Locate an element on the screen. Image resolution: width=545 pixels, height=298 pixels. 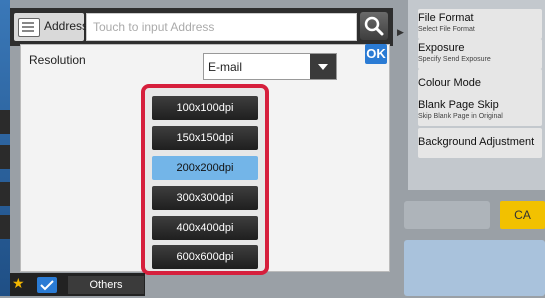
resolution-option-400: 400x400dpi is located at coordinates (205, 228).